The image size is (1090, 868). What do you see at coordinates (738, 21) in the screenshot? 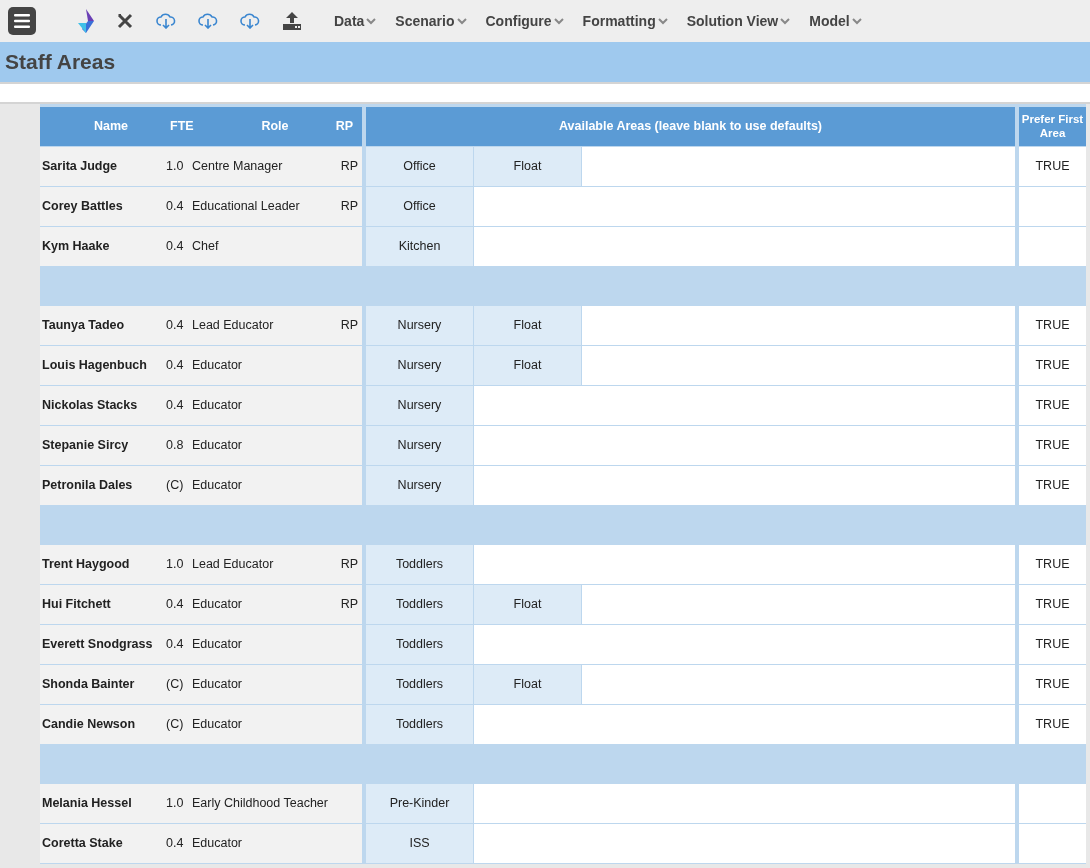
I see `menu-button: Solution View` at bounding box center [738, 21].